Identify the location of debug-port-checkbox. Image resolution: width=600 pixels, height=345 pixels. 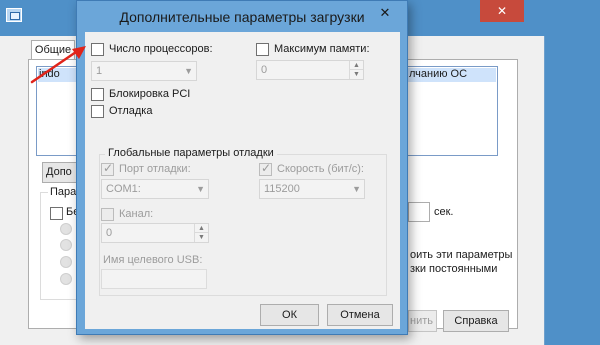
(107, 168).